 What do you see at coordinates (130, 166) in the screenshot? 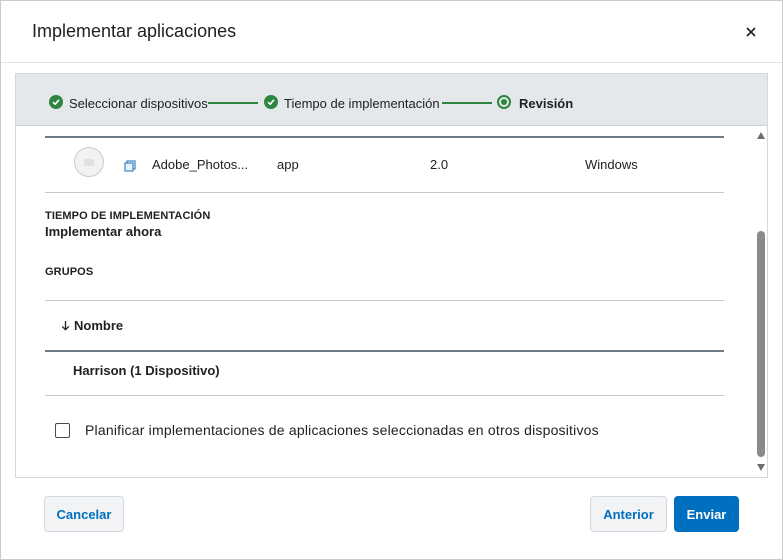
I see `copy-icon` at bounding box center [130, 166].